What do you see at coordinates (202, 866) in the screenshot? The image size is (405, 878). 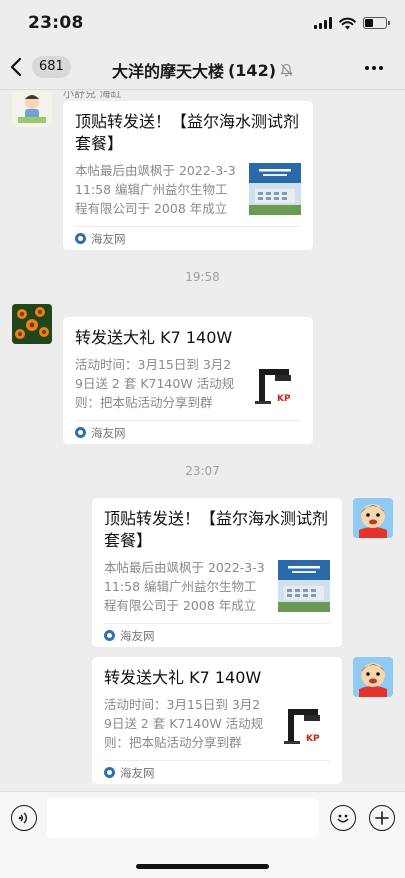 I see `home-indicator` at bounding box center [202, 866].